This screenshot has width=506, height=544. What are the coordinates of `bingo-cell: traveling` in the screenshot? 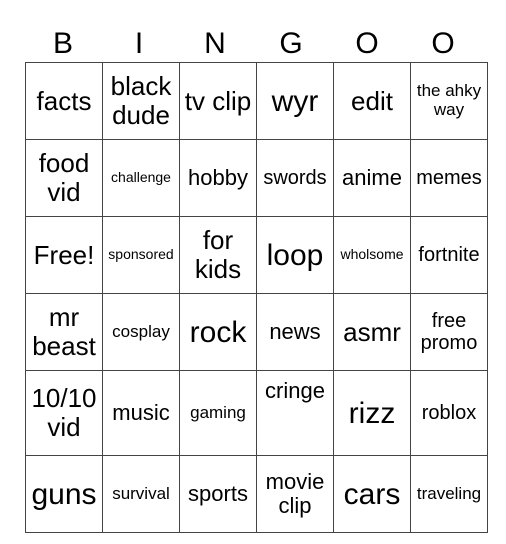 It's located at (449, 494).